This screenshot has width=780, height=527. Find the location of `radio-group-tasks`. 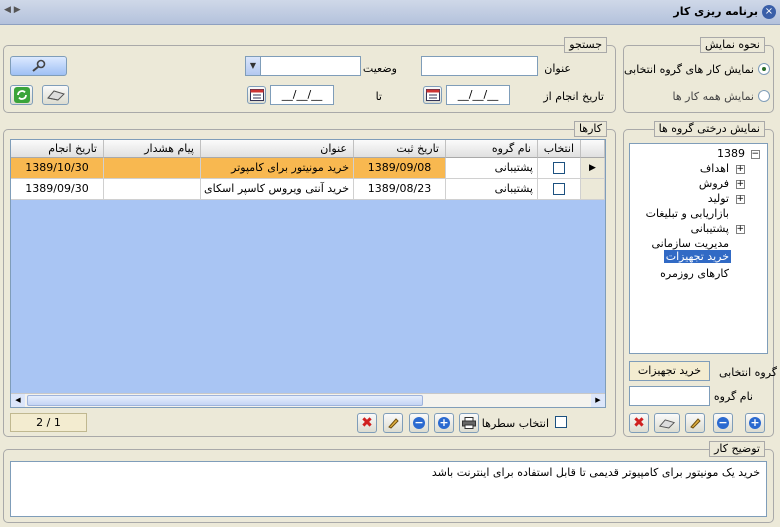

radio-group-tasks is located at coordinates (764, 69).